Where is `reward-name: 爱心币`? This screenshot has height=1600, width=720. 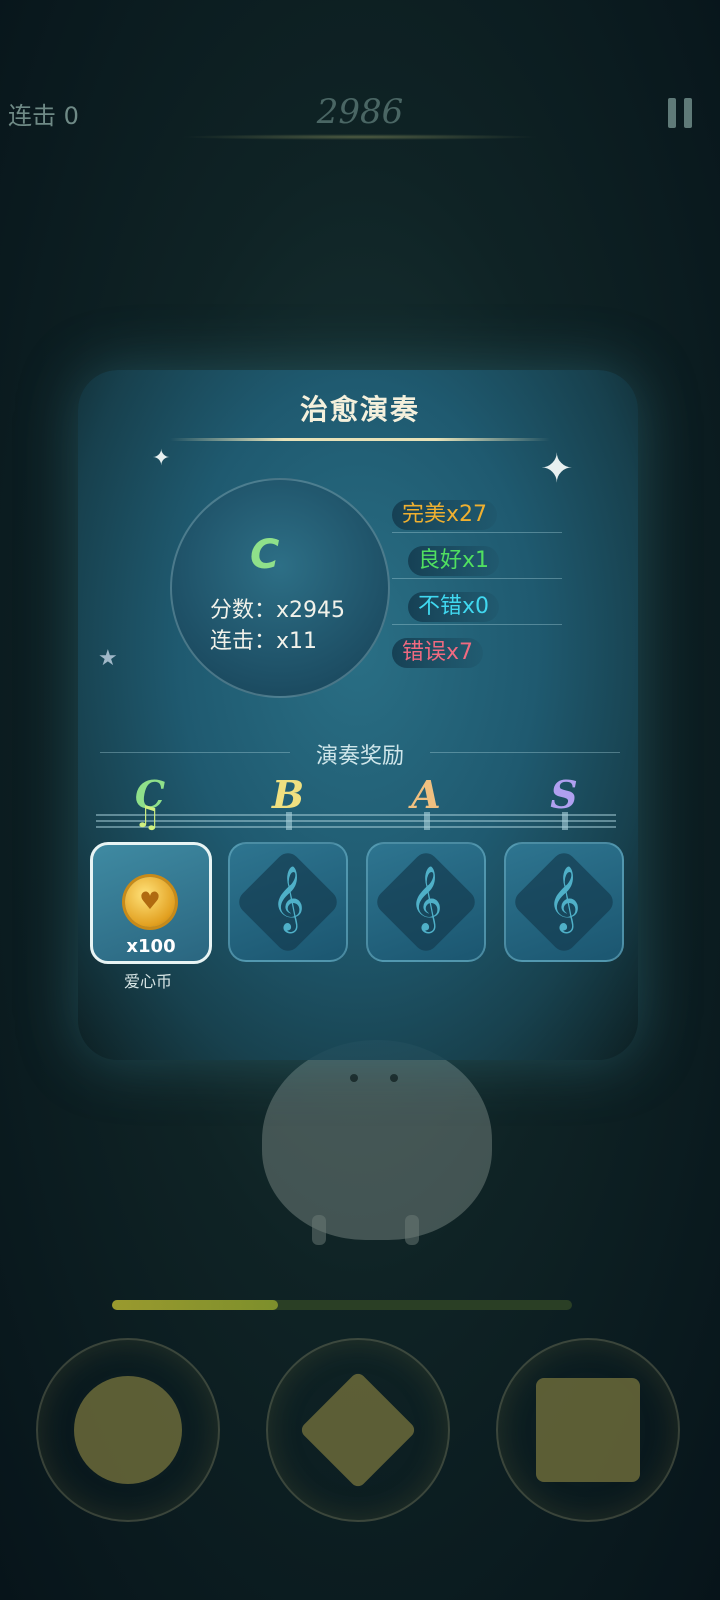
reward-name: 爱心币 is located at coordinates (147, 981).